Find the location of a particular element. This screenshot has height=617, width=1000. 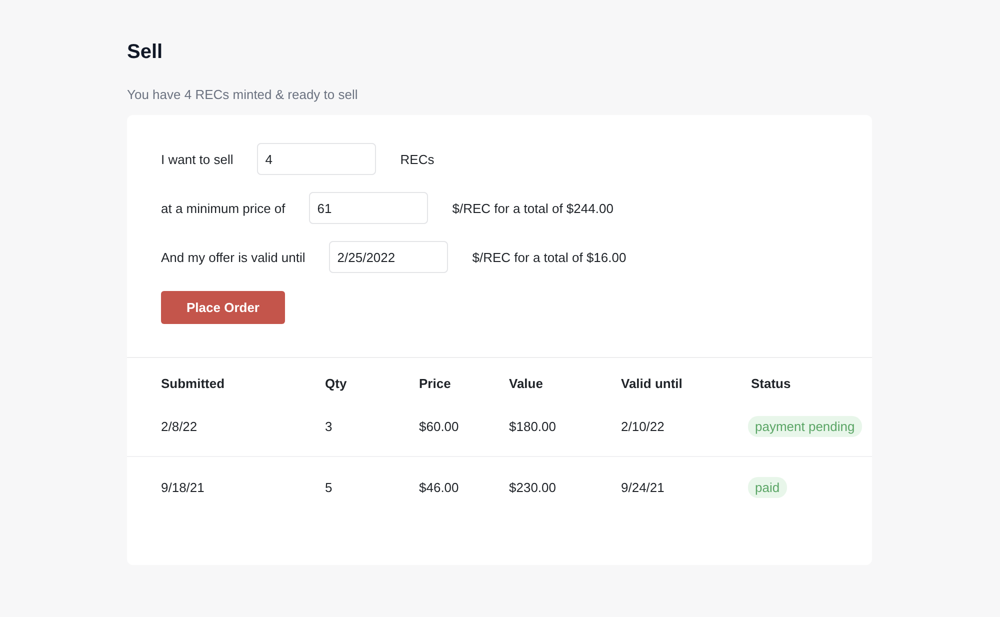

table-cell-text: 9/24/21 is located at coordinates (643, 487).